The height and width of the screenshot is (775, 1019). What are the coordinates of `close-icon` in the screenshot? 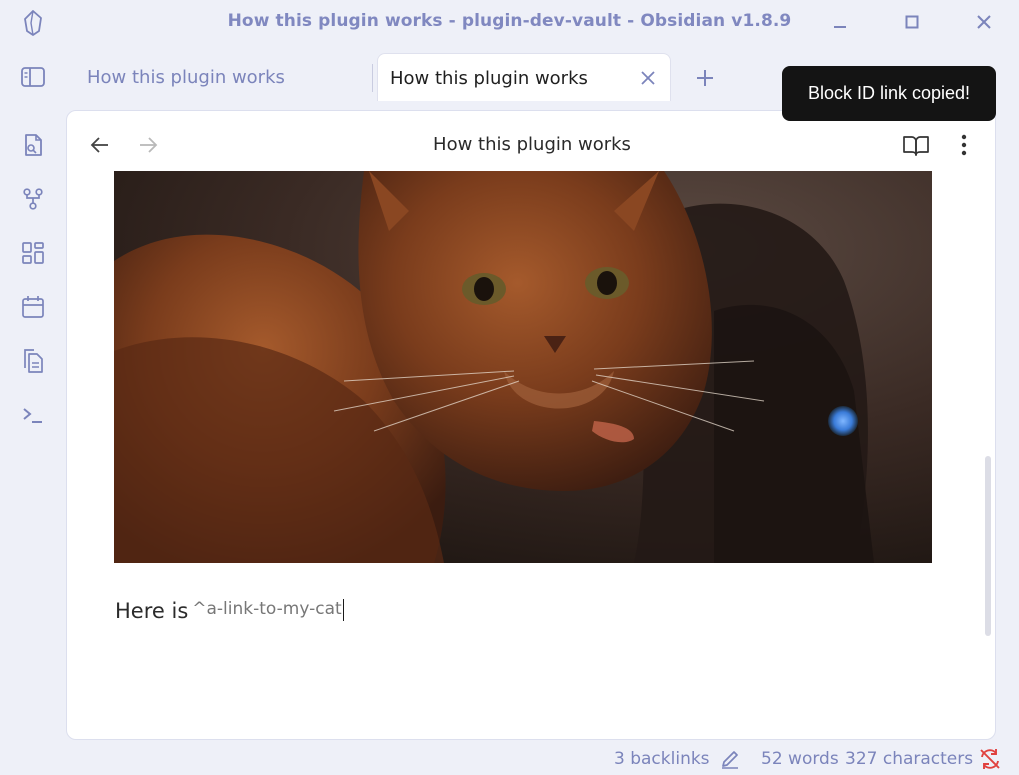 It's located at (984, 22).